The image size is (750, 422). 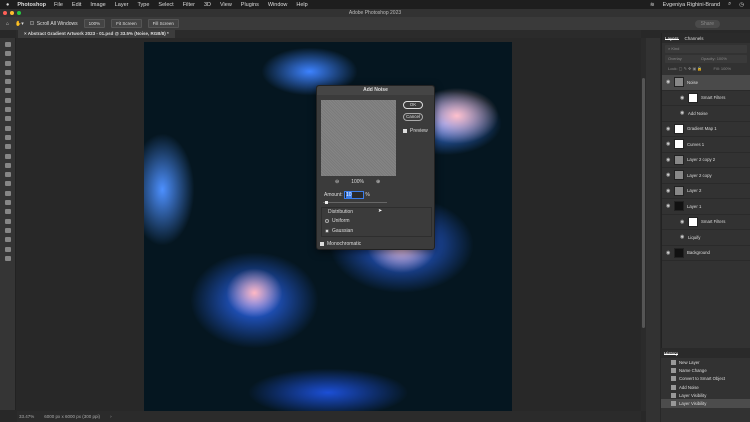 What do you see at coordinates (706, 191) in the screenshot?
I see `layer-row: ◉ Layer 2` at bounding box center [706, 191].